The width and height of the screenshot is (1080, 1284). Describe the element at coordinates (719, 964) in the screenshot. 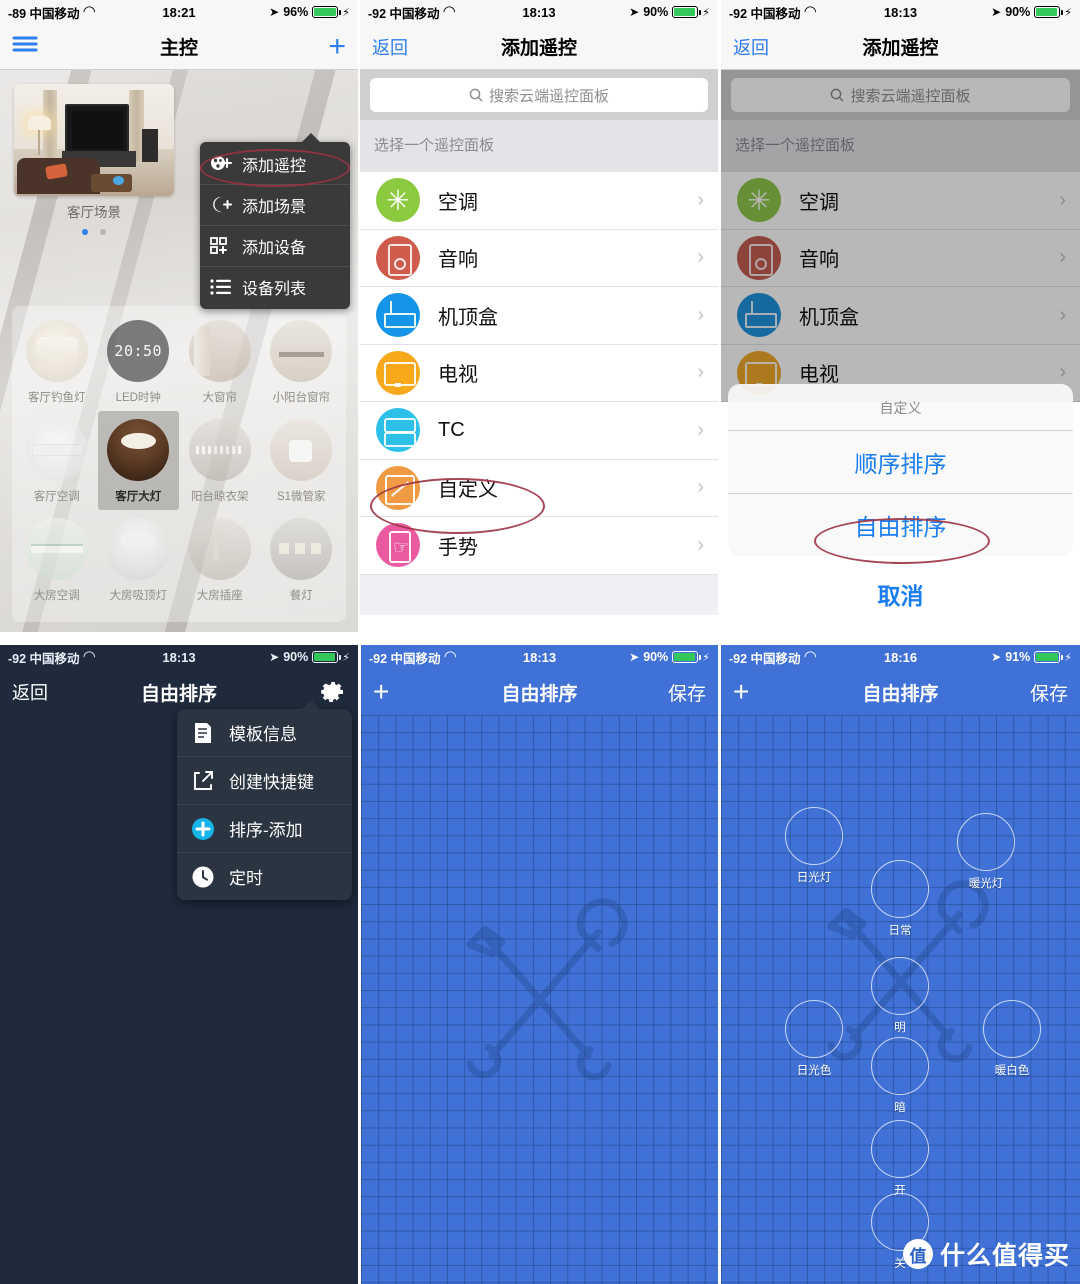

I see `panel-divider-v4` at that location.